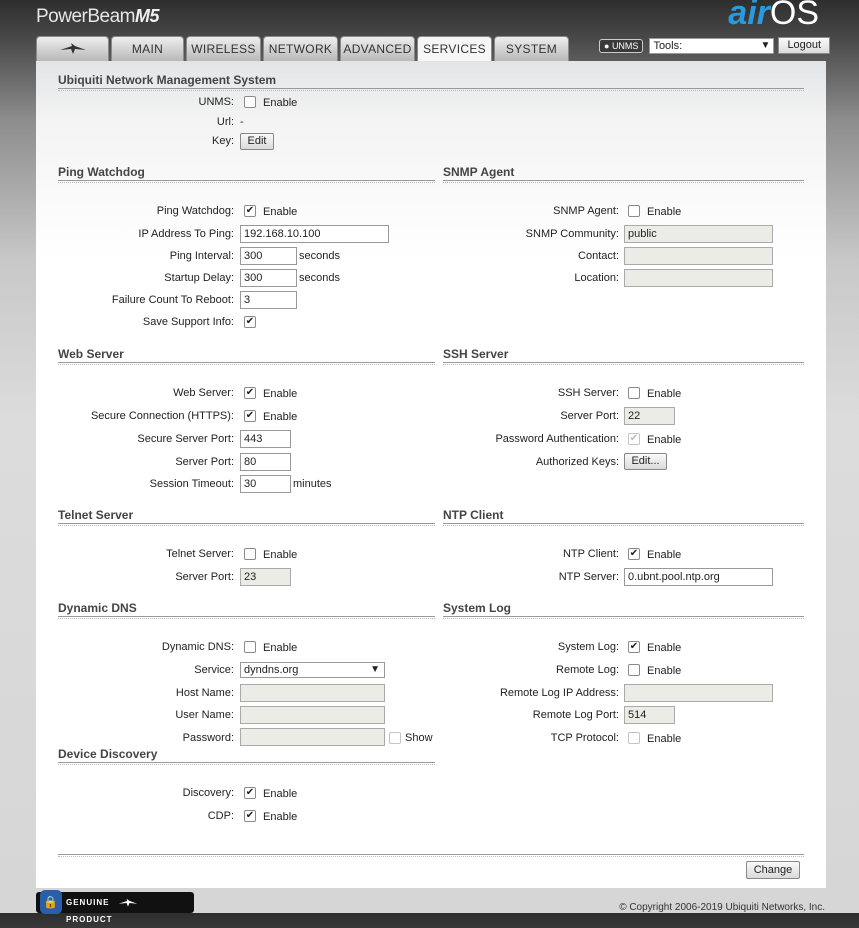  Describe the element at coordinates (265, 484) in the screenshot. I see `session-timeout-input: 30` at that location.